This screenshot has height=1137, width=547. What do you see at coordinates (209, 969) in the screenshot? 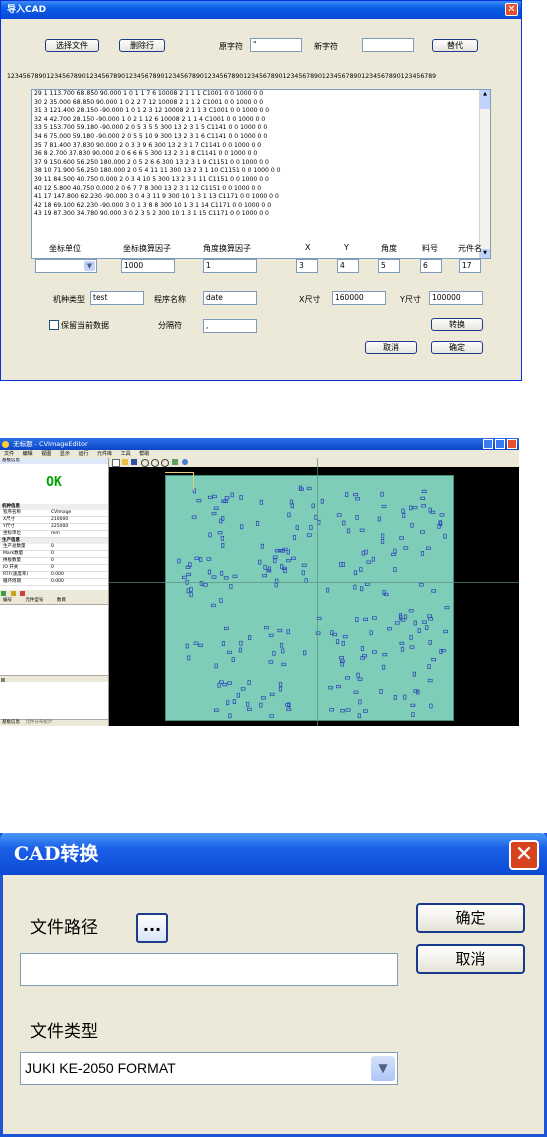
I see `file-path-input` at bounding box center [209, 969].